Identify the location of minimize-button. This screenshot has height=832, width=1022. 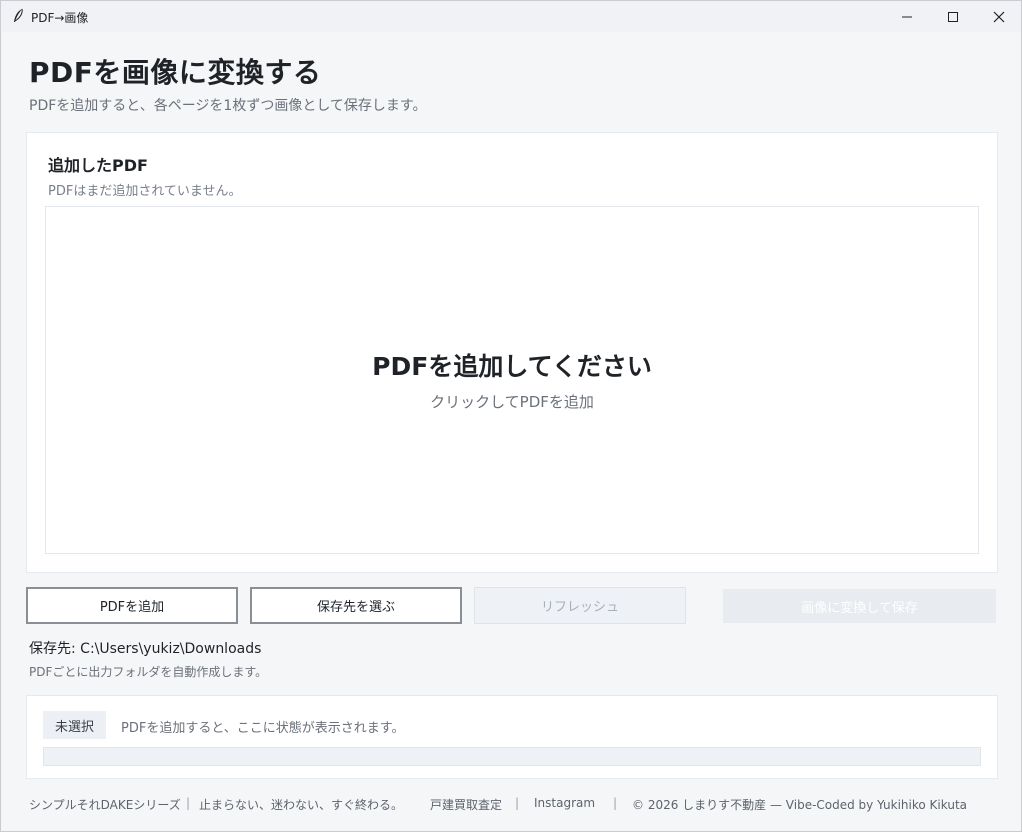
(907, 16).